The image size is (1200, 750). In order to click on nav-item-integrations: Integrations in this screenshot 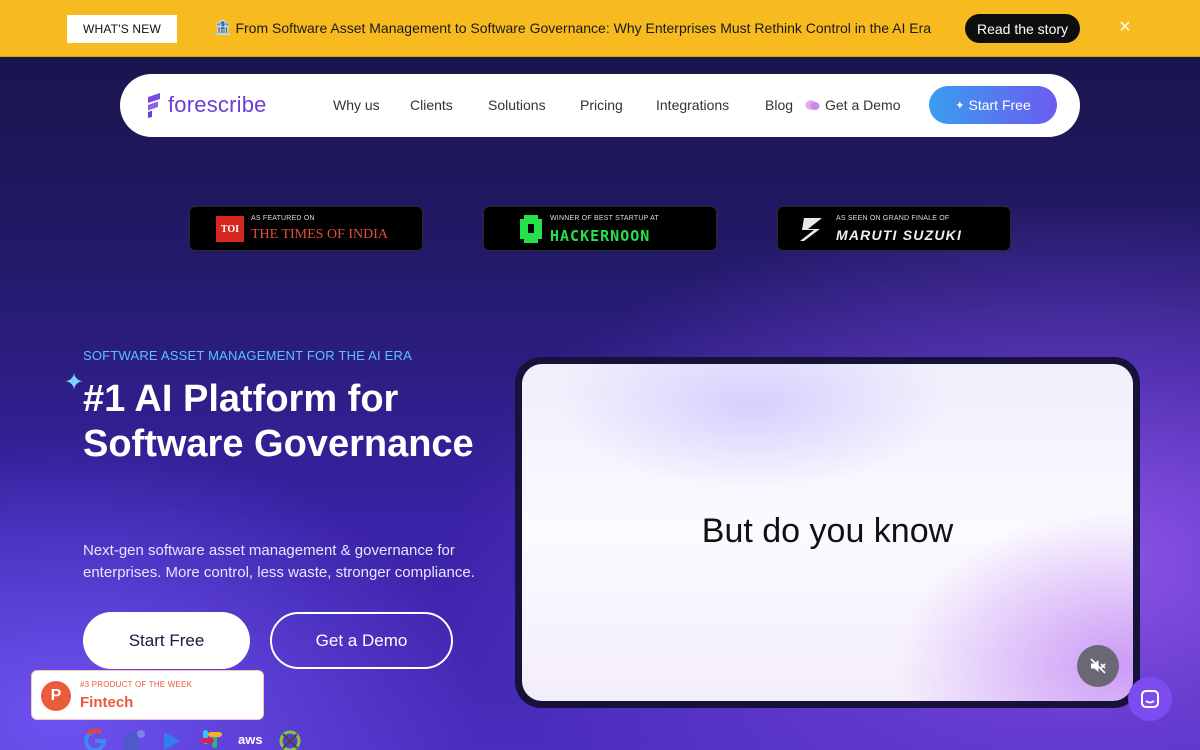, I will do `click(692, 105)`.